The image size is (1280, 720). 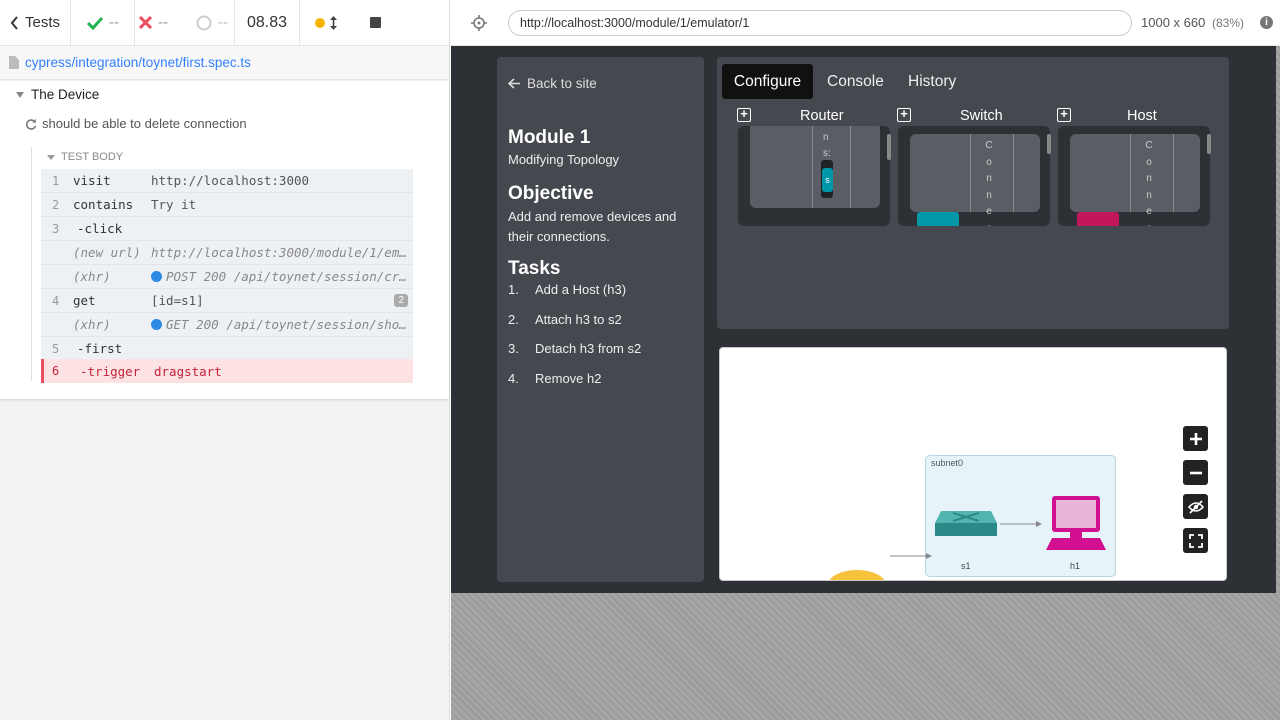 What do you see at coordinates (227, 349) in the screenshot?
I see `command-row: 5 -first` at bounding box center [227, 349].